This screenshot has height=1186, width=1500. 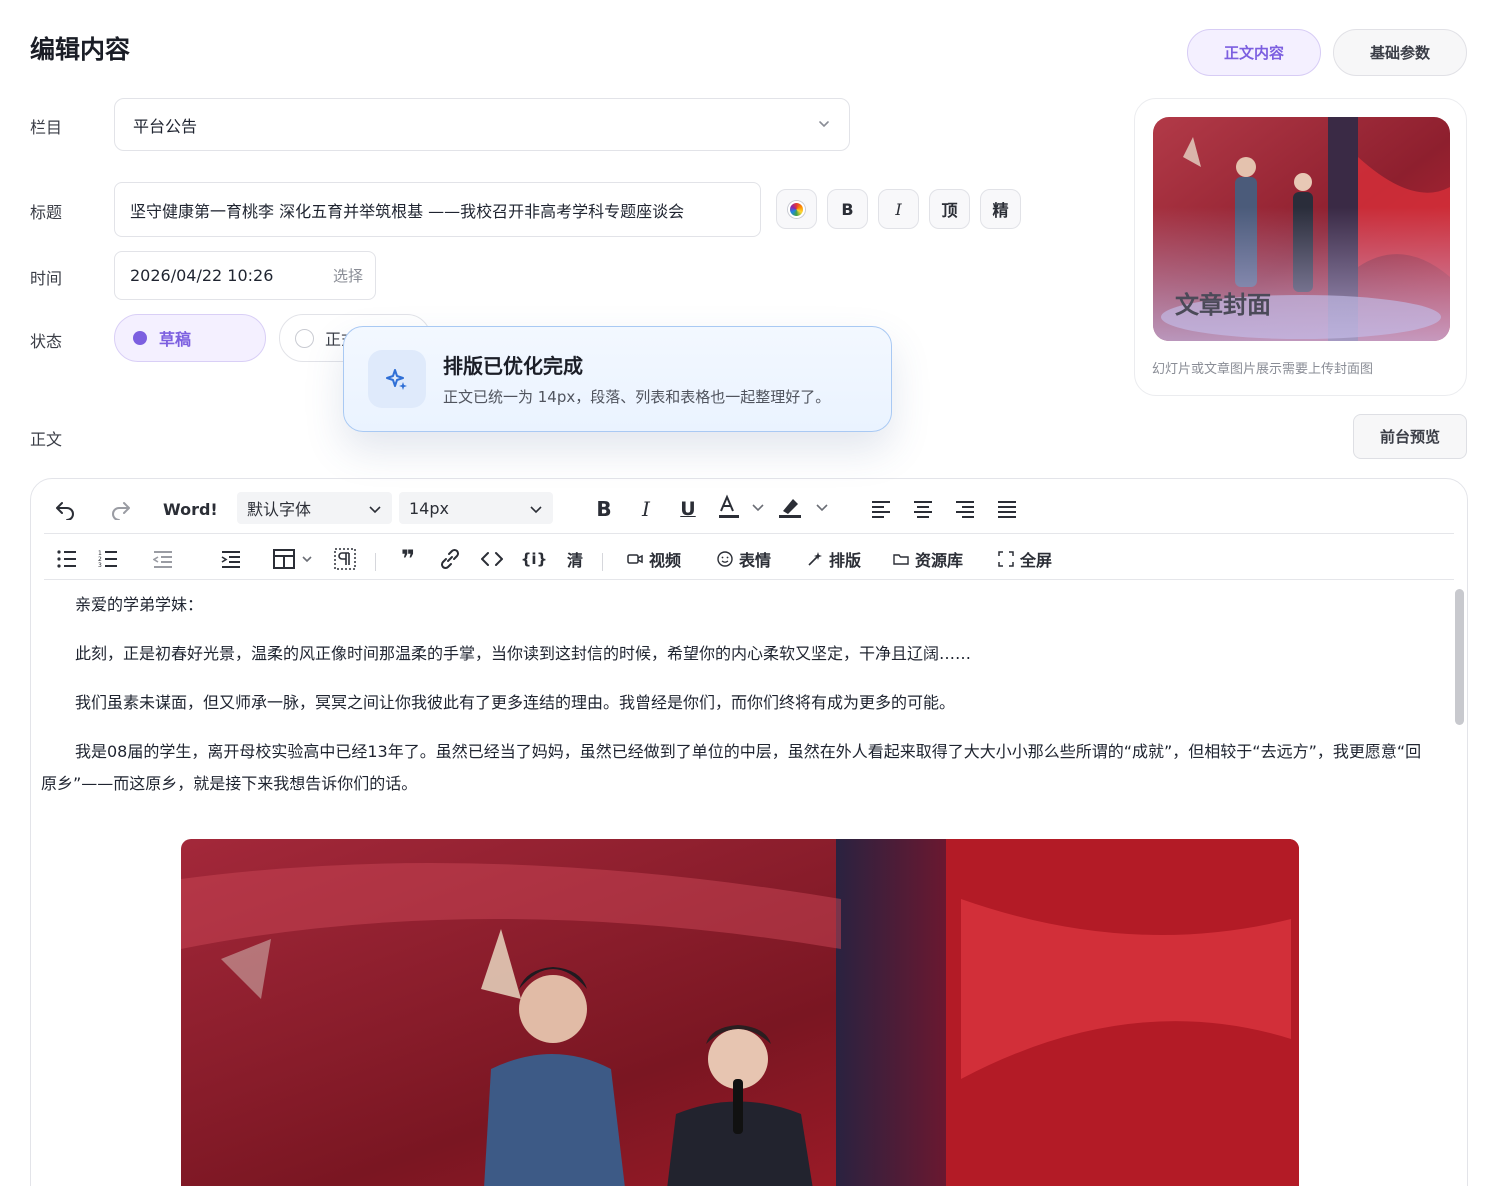 I want to click on radio-unselected-icon, so click(x=304, y=338).